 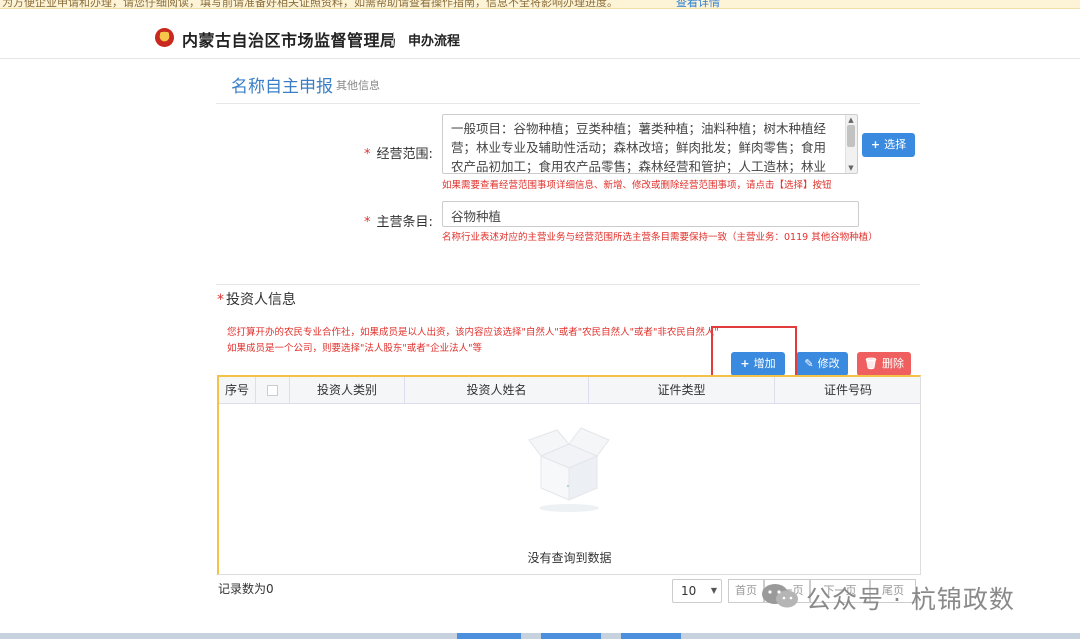 What do you see at coordinates (650, 214) in the screenshot?
I see `main-item-input: 谷物种植` at bounding box center [650, 214].